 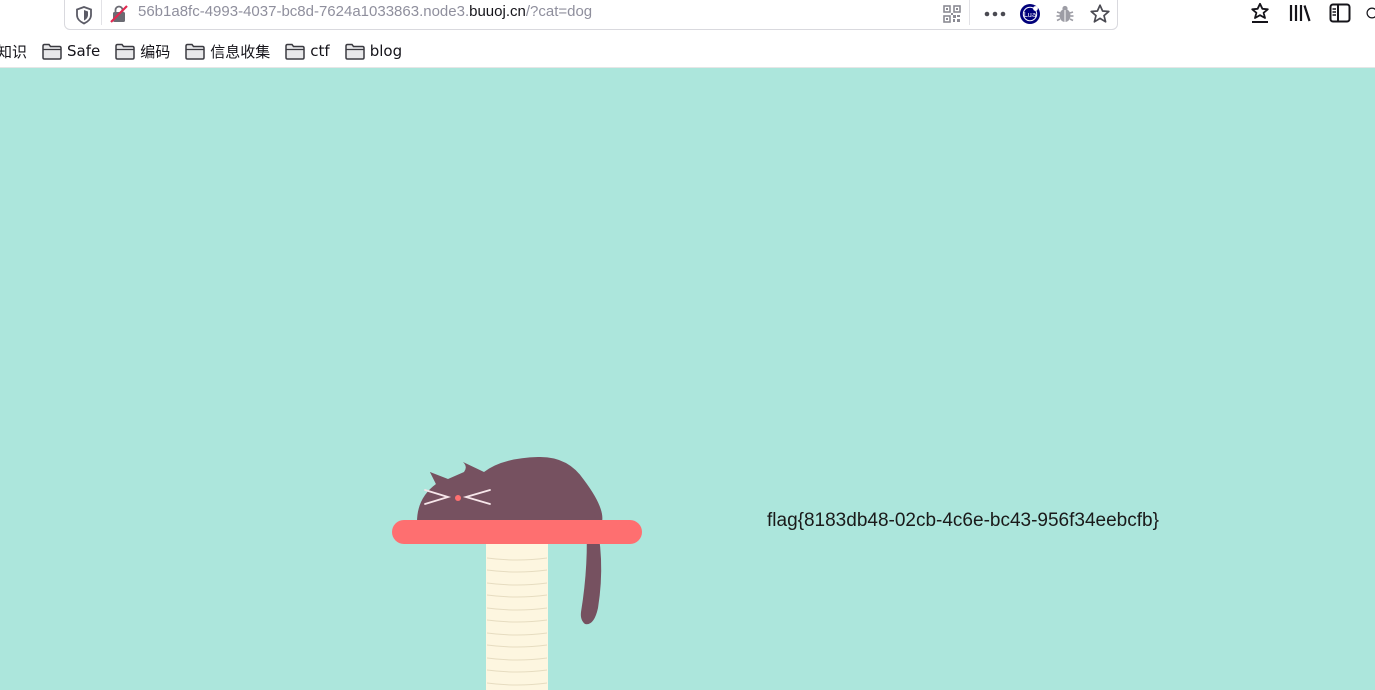 What do you see at coordinates (1300, 13) in the screenshot?
I see `library-icon` at bounding box center [1300, 13].